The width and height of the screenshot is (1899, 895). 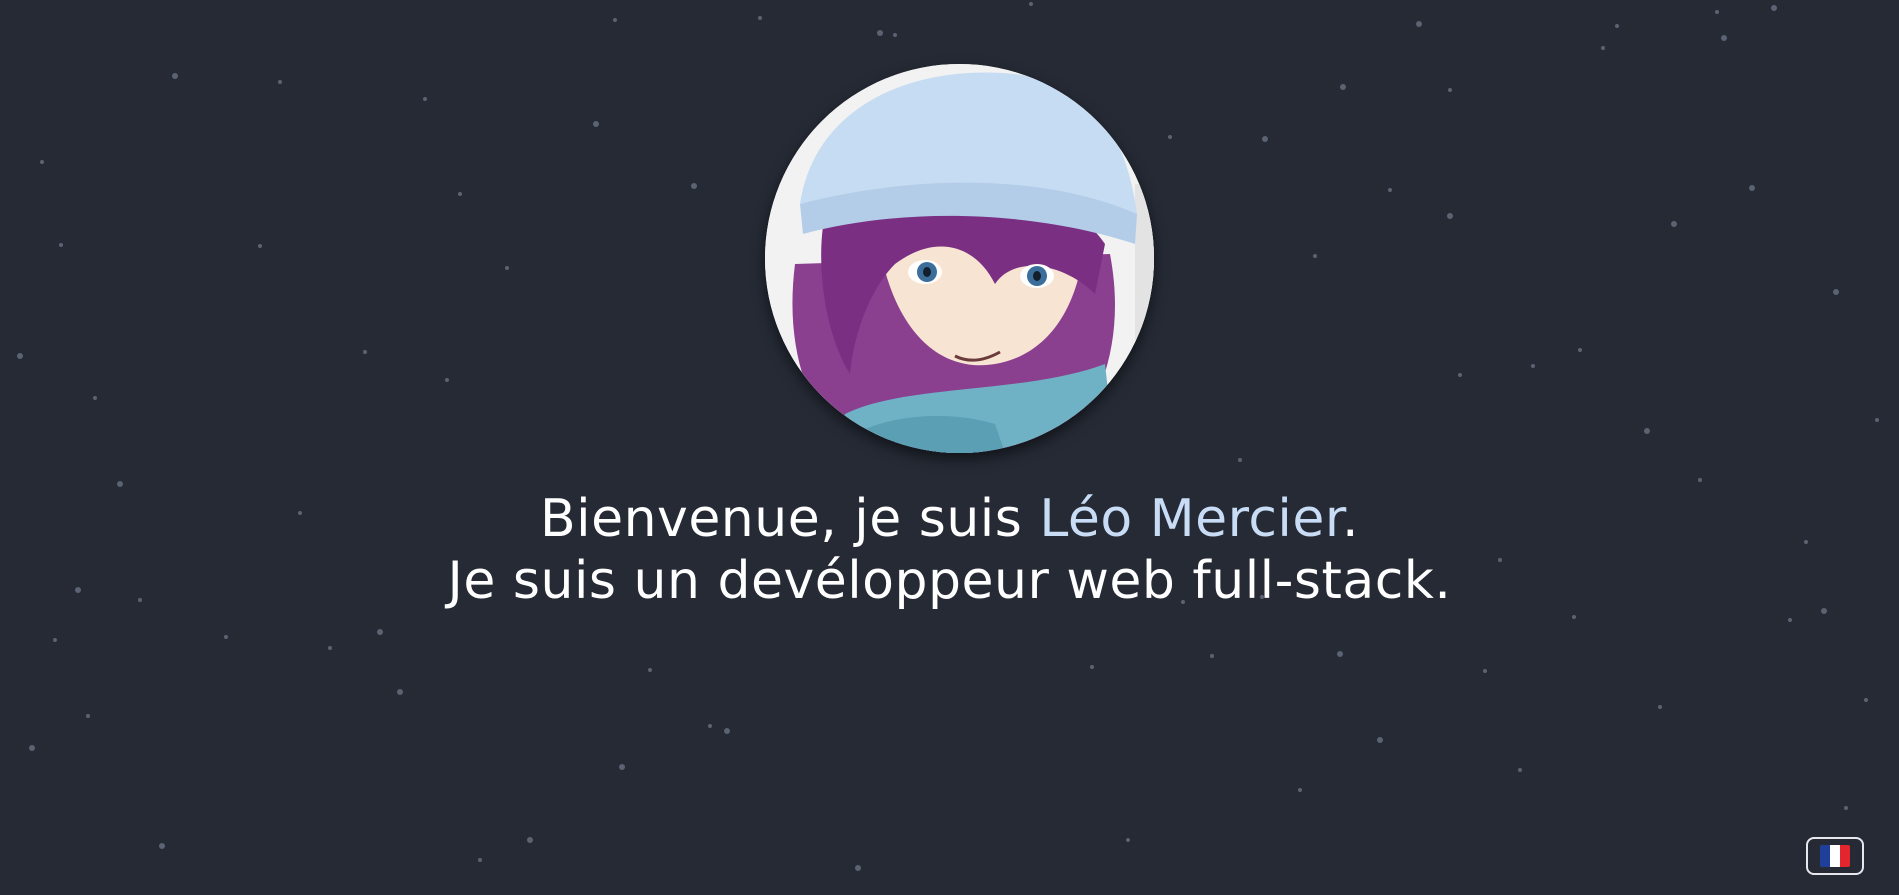 I want to click on intro-line-1: Bienvenue, je suis Léo Mercier., so click(x=949, y=519).